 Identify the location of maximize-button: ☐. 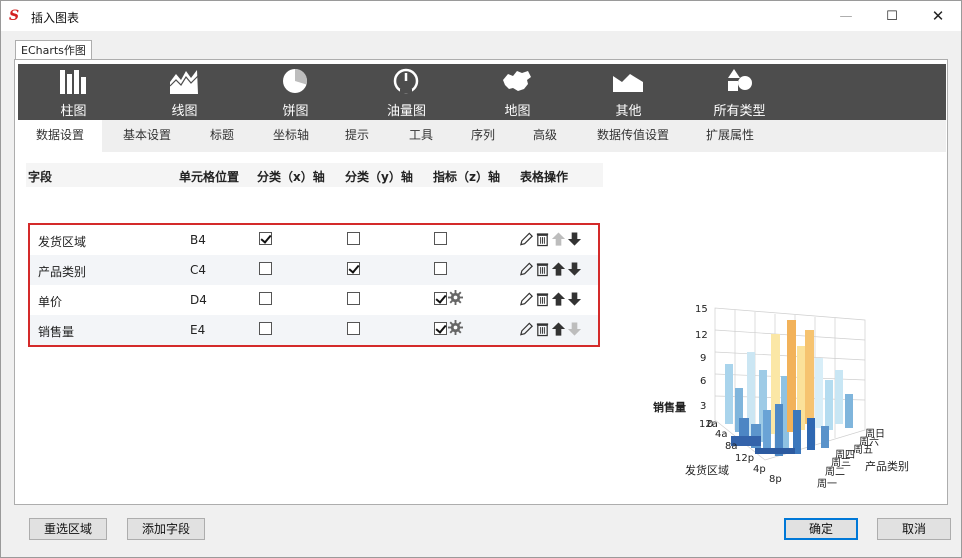
(892, 16).